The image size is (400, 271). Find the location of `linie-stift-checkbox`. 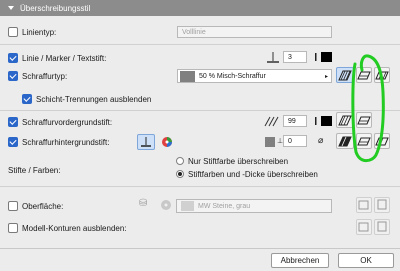

linie-stift-checkbox is located at coordinates (13, 58).